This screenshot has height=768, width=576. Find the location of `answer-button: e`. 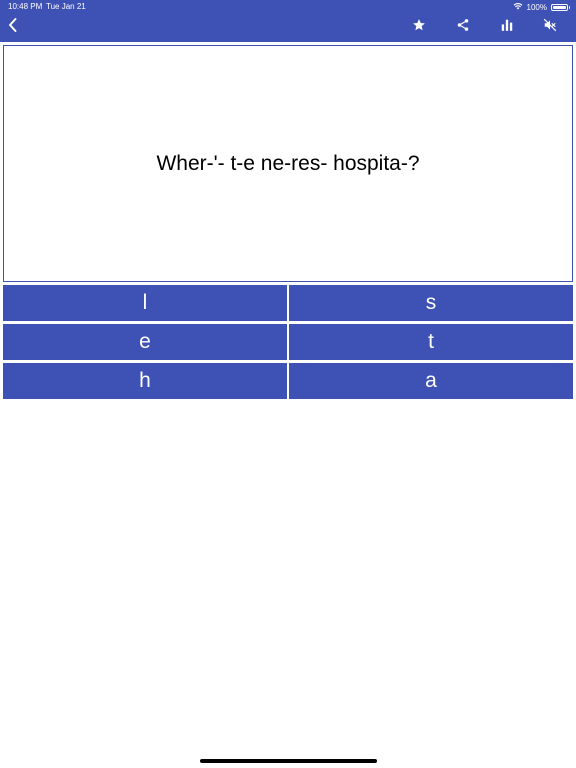

answer-button: e is located at coordinates (145, 342).